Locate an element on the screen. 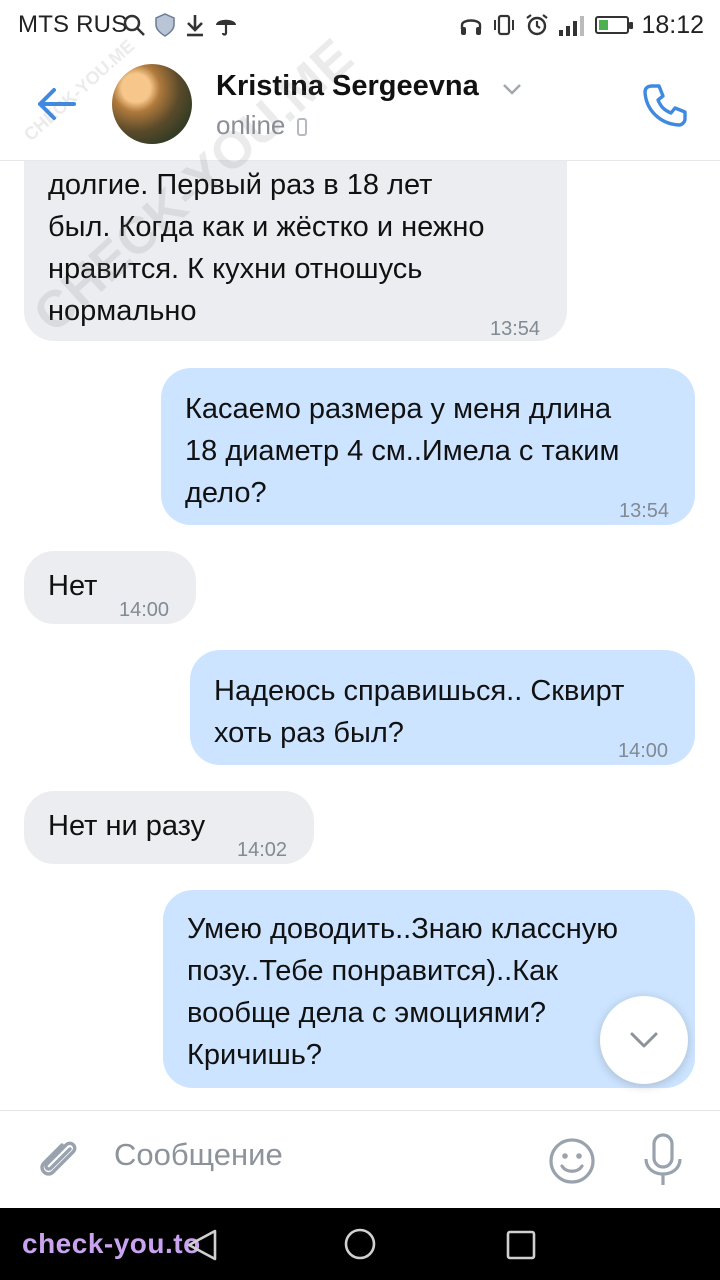 This screenshot has height=1280, width=720. status-icons-right: 18:12 is located at coordinates (581, 25).